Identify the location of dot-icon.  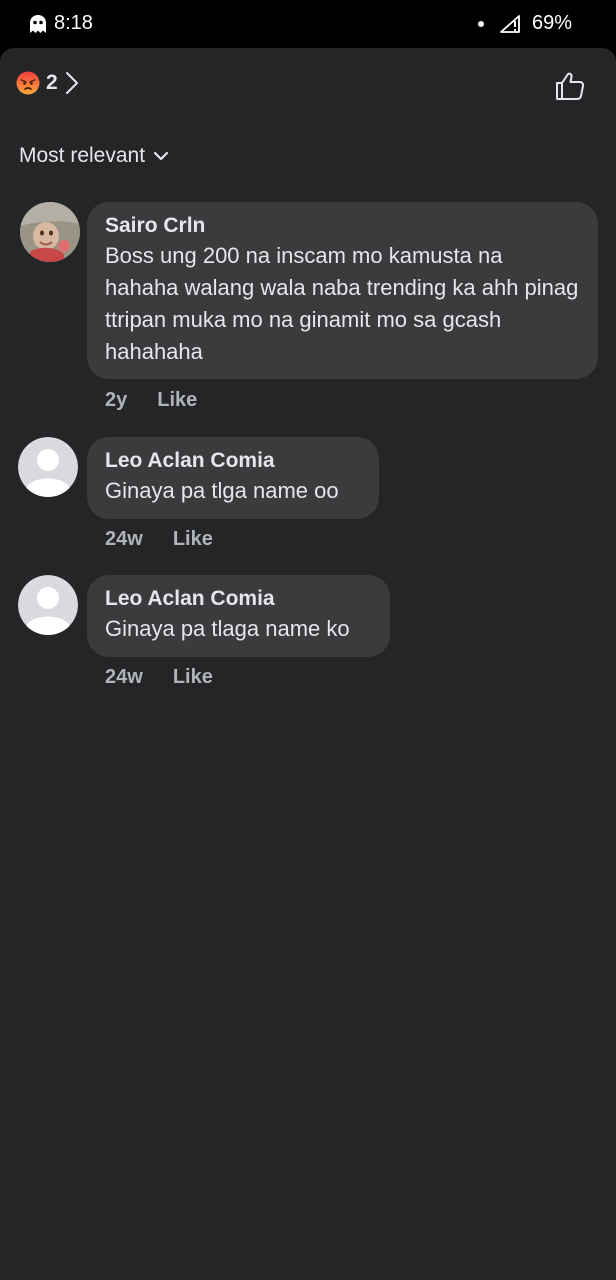
(480, 23).